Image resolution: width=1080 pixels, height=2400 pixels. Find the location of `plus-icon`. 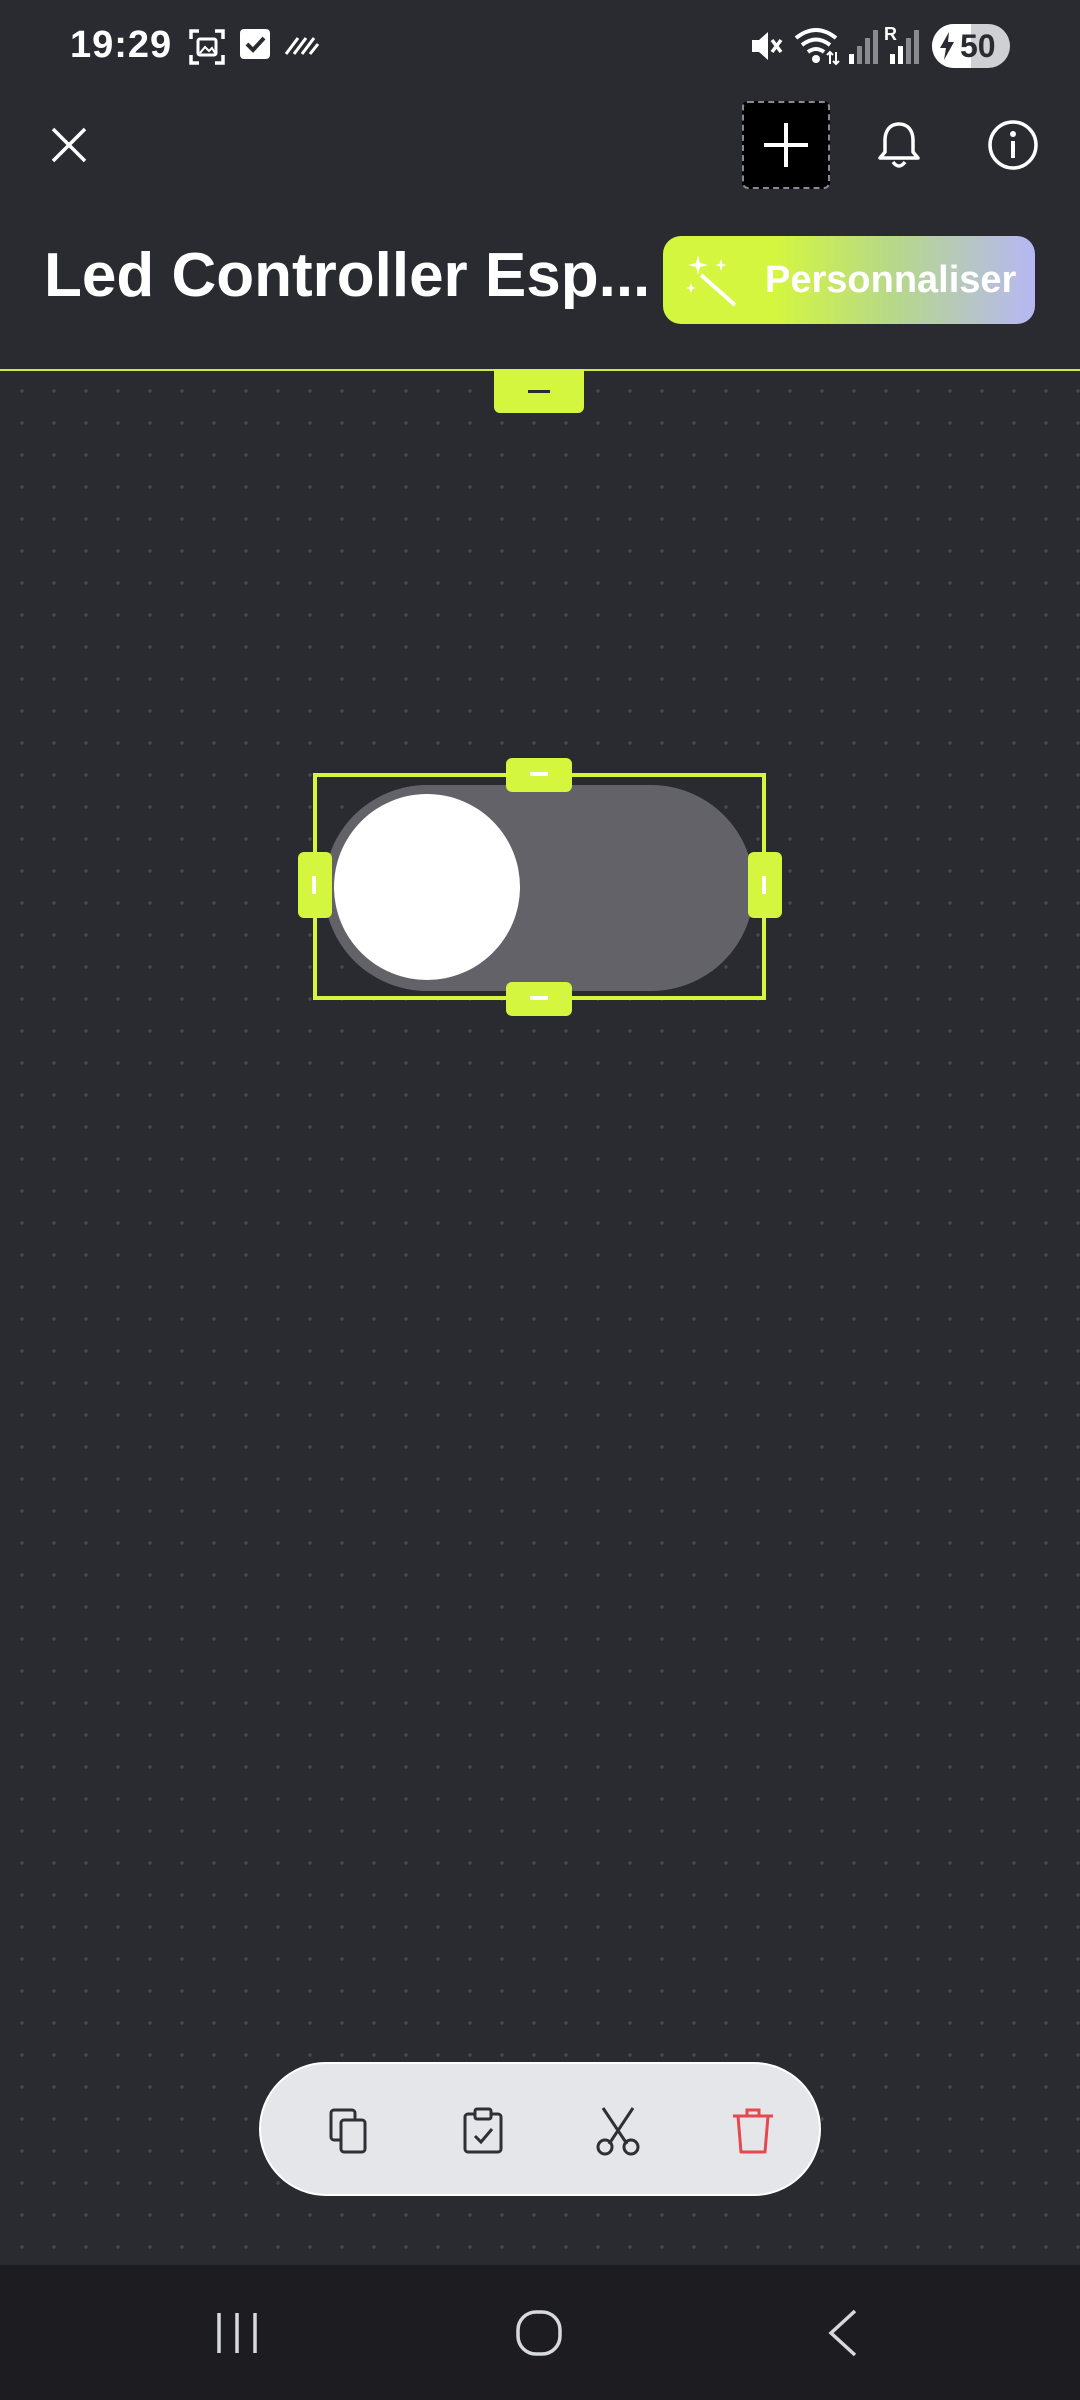

plus-icon is located at coordinates (786, 145).